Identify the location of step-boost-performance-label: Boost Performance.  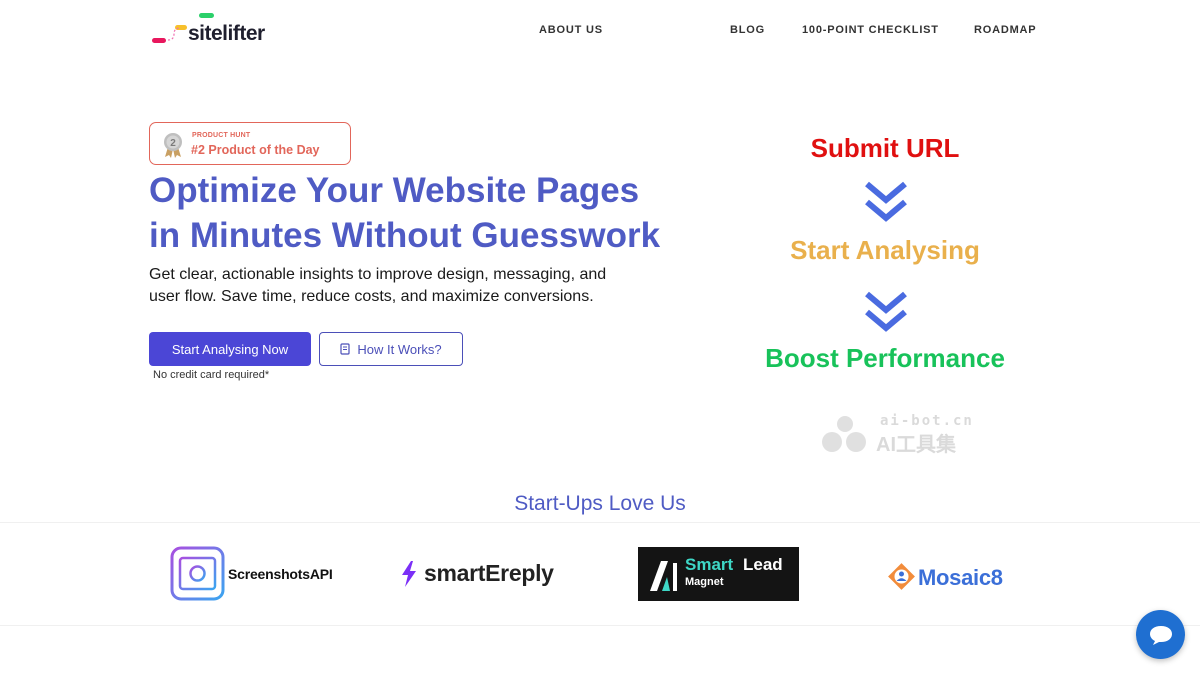
(885, 358).